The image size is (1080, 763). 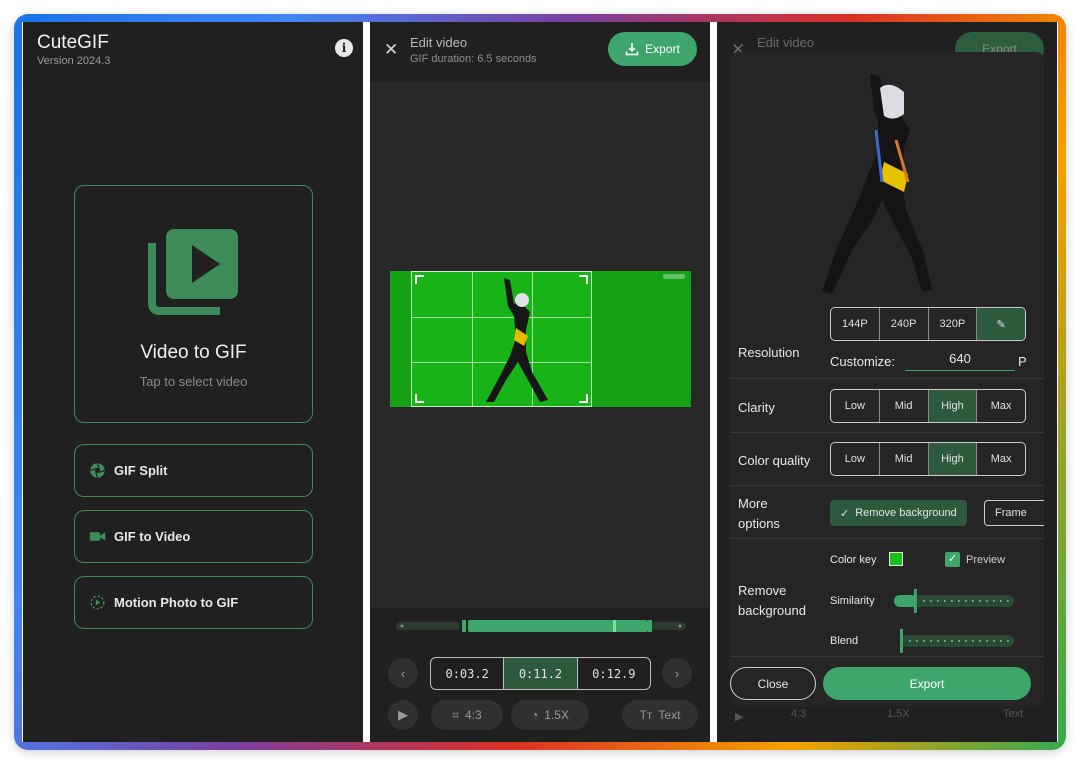 What do you see at coordinates (391, 50) in the screenshot?
I see `close-icon: ✕` at bounding box center [391, 50].